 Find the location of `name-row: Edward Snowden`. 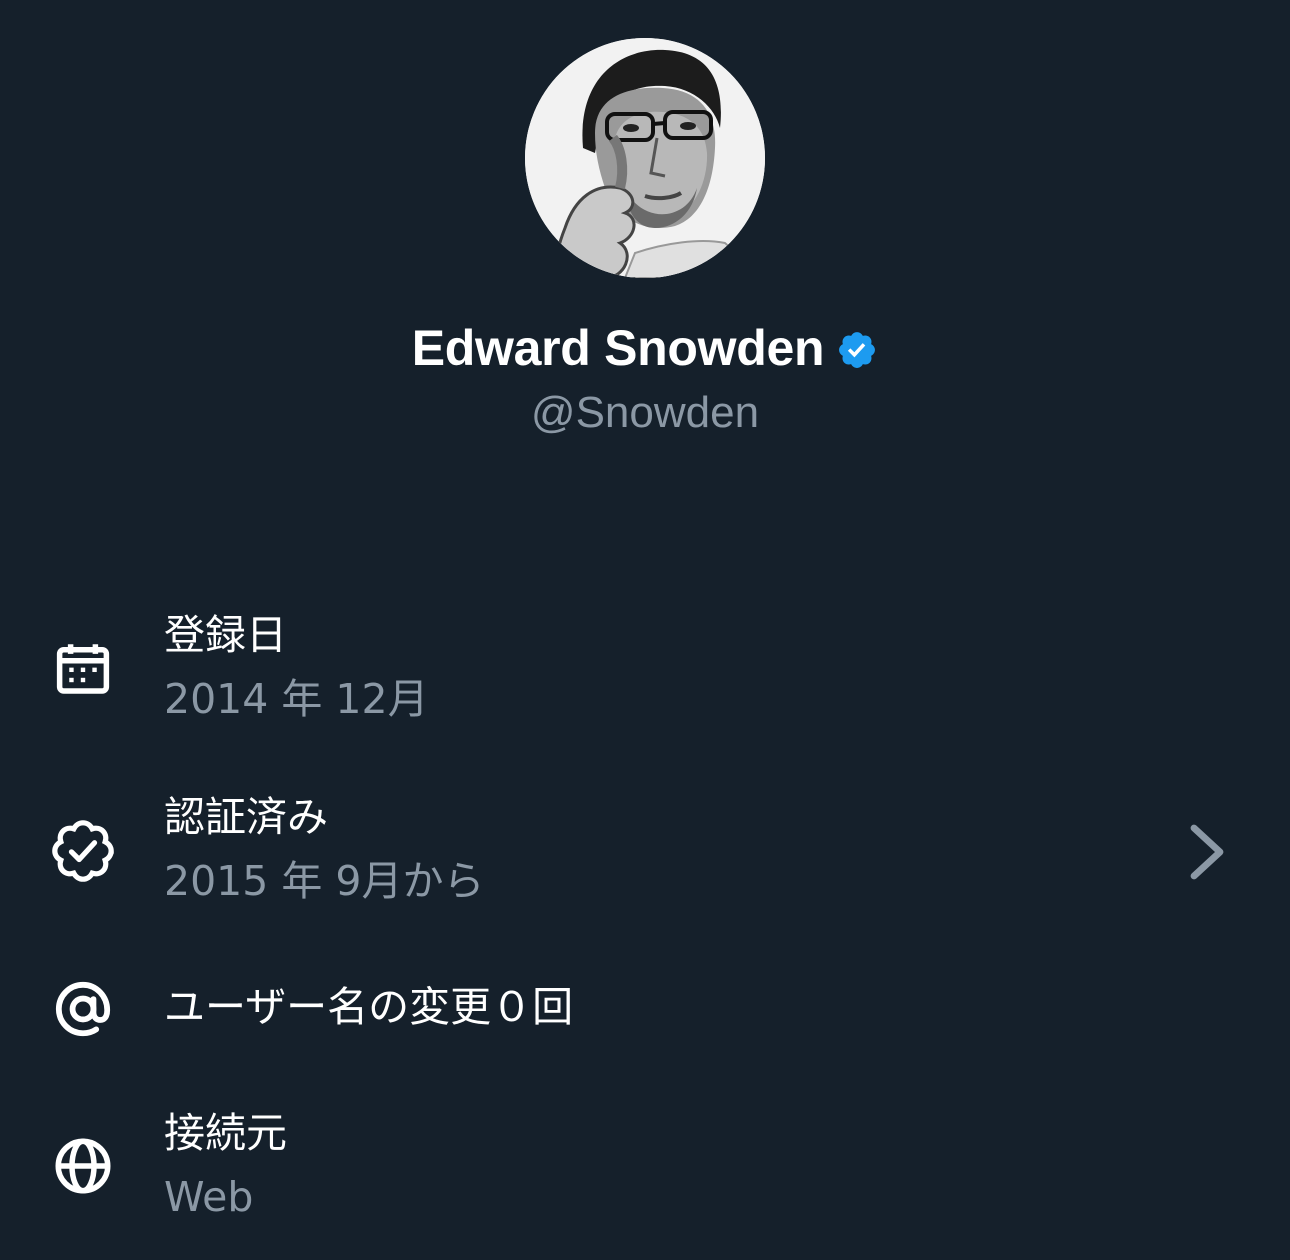

name-row: Edward Snowden is located at coordinates (645, 348).